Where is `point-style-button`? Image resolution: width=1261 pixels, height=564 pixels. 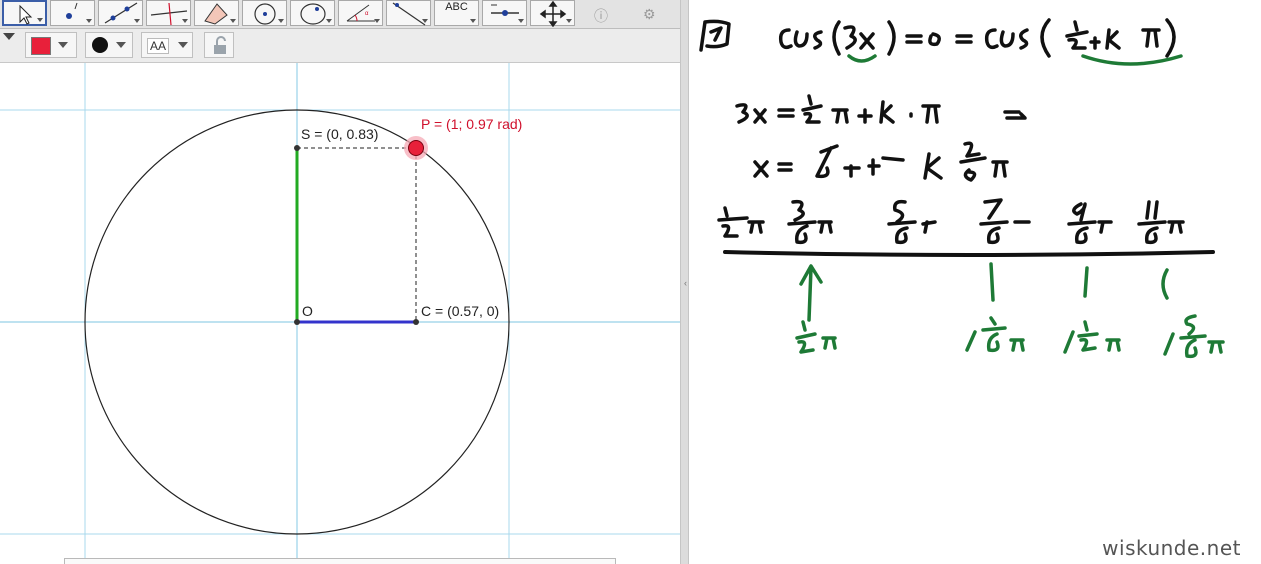
point-style-button is located at coordinates (109, 45).